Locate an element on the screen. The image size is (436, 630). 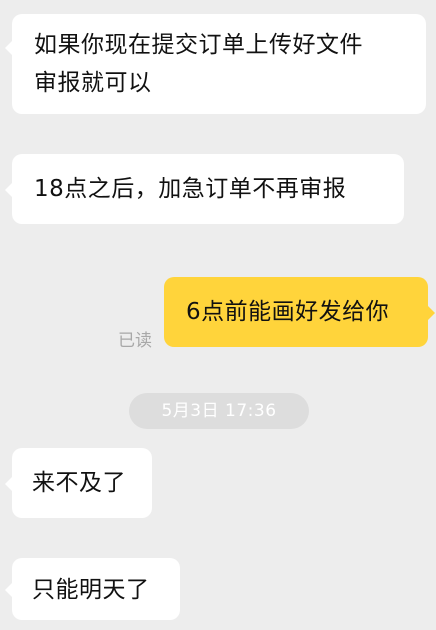
message-text: 来不及了 is located at coordinates (79, 483).